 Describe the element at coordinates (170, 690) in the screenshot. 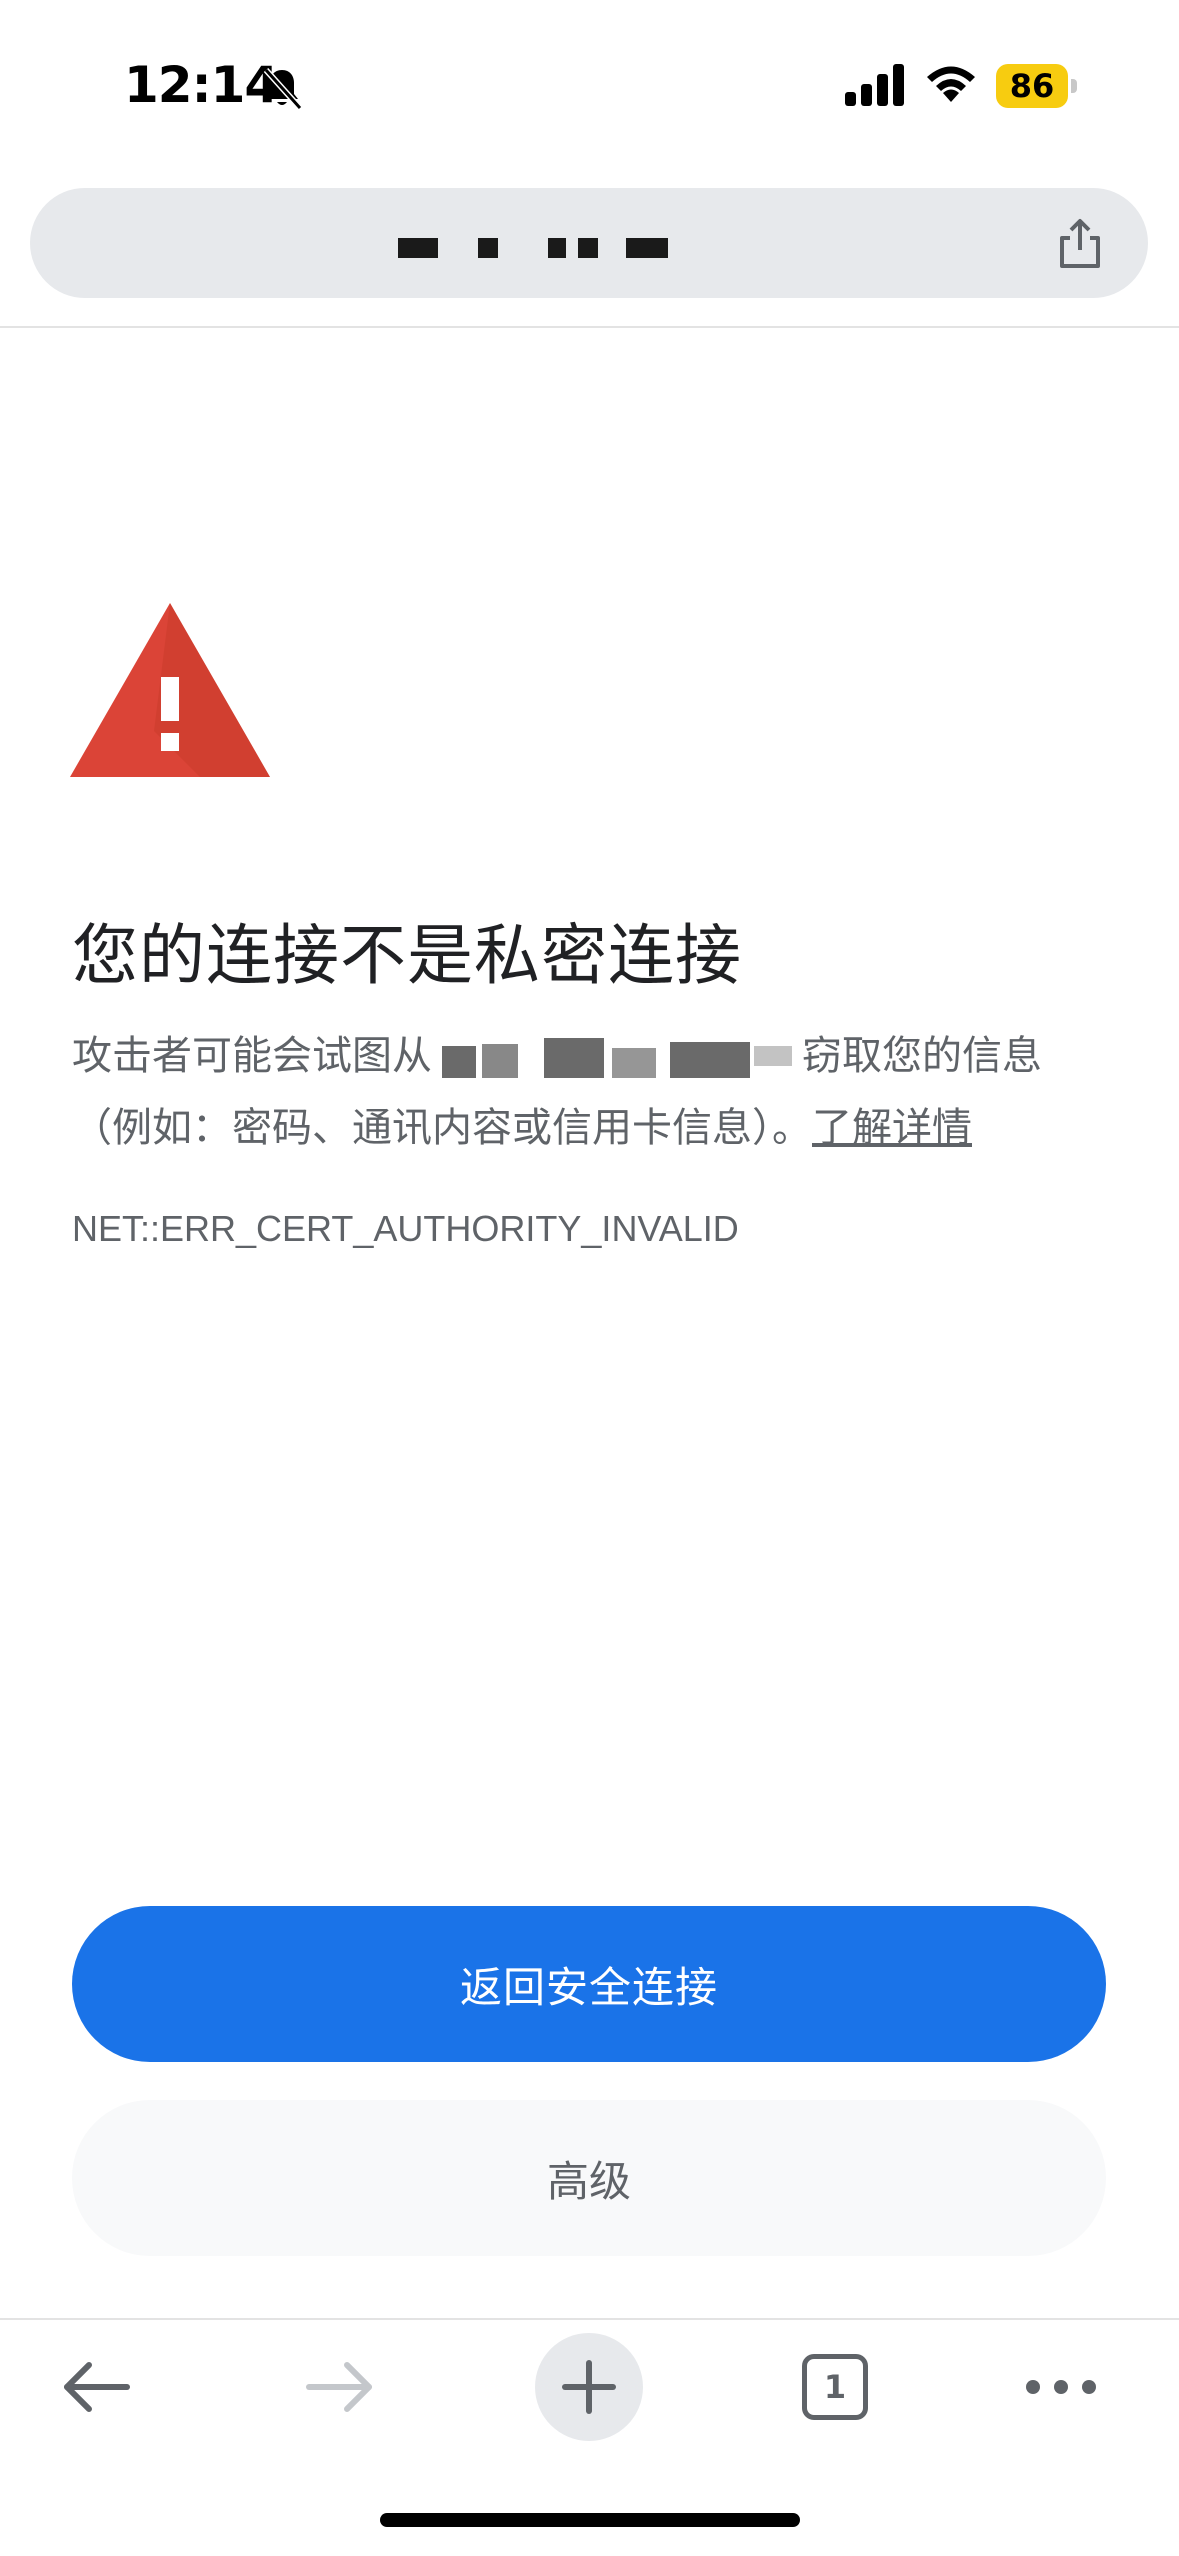

I see `warning-triangle-icon` at that location.